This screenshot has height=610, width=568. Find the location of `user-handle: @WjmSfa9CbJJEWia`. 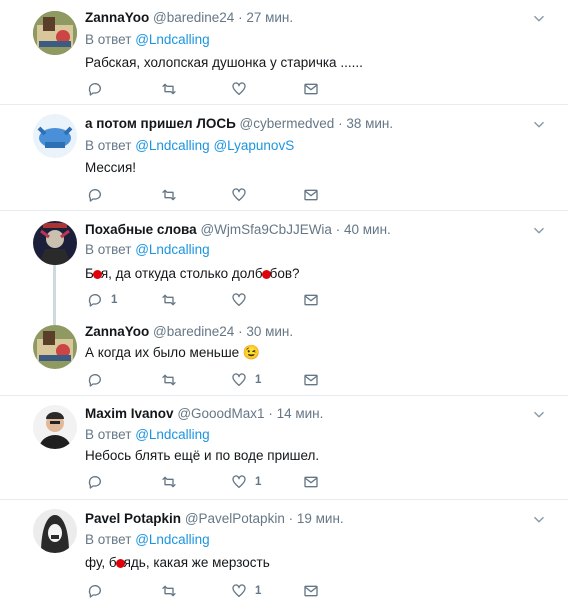

user-handle: @WjmSfa9CbJJEWia is located at coordinates (265, 229).